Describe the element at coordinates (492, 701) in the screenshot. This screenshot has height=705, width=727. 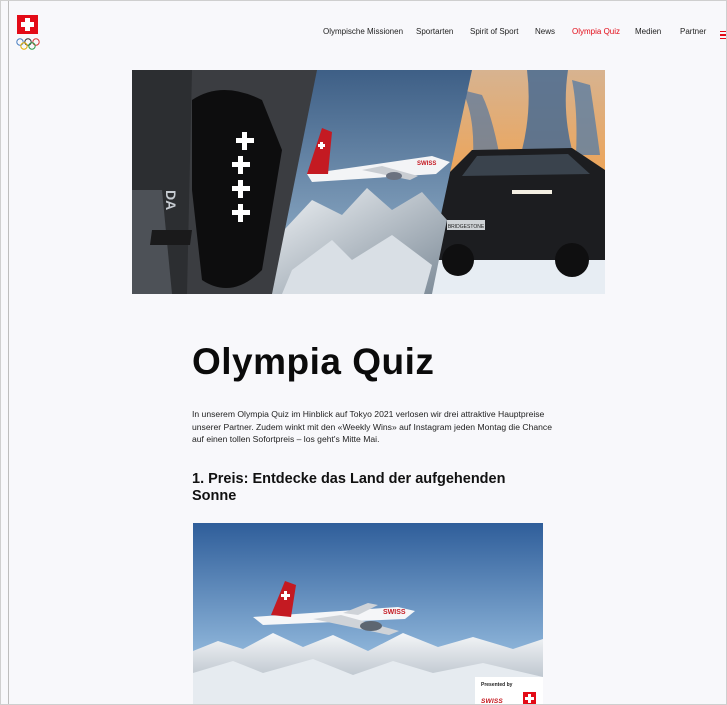
I see `swiss-logo: SWISS` at that location.